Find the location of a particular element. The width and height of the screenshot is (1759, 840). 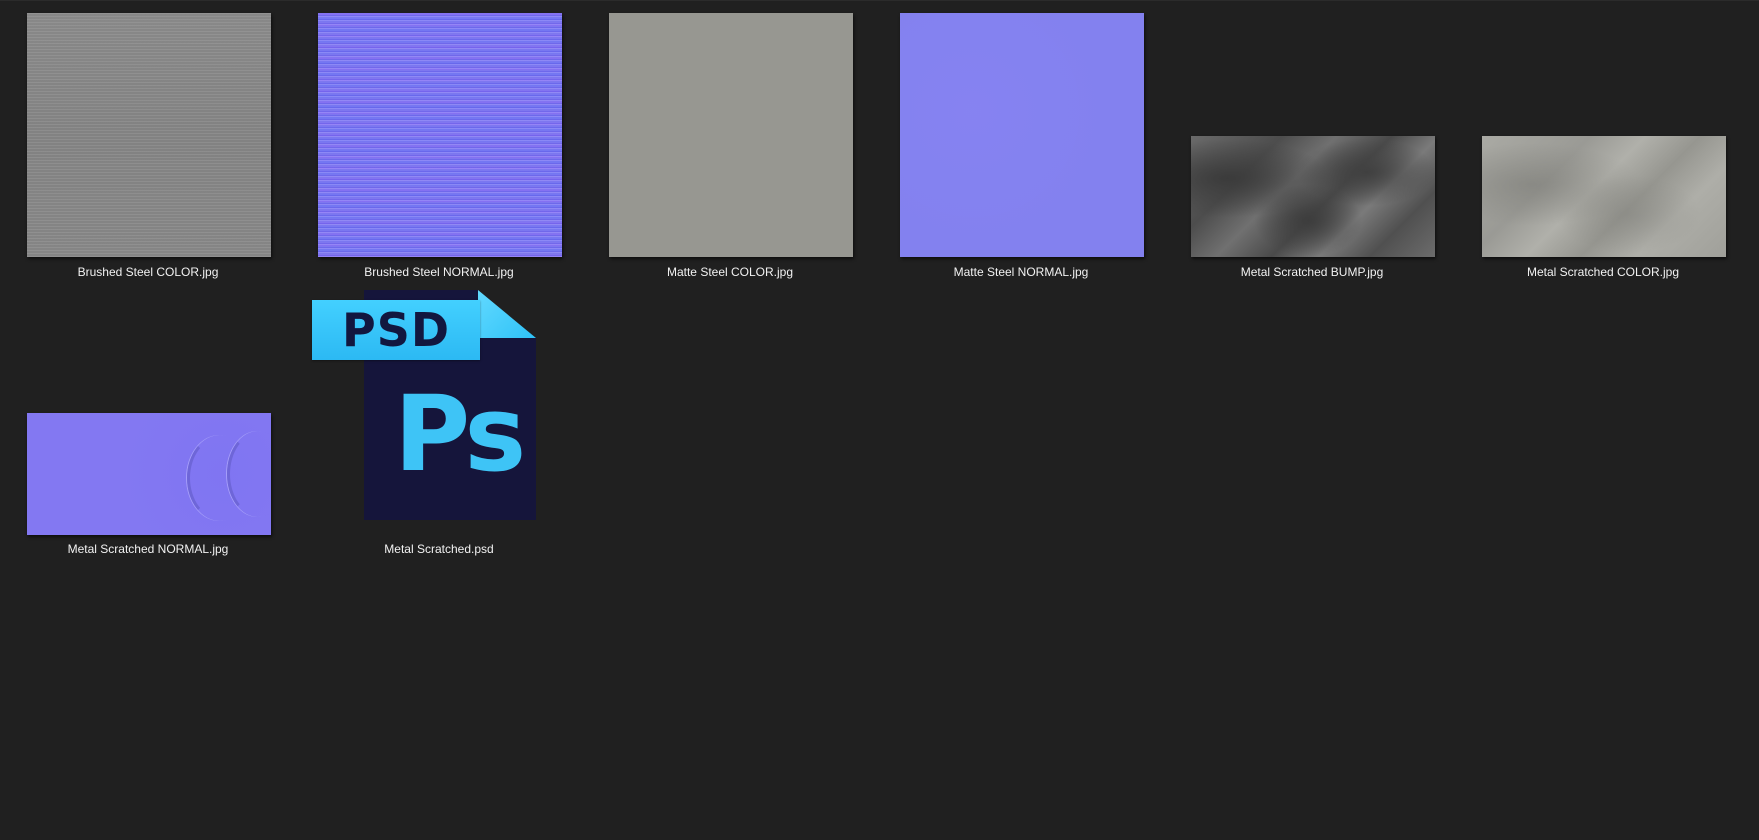

file-name-label: Brushed Steel COLOR.jpg is located at coordinates (148, 272).